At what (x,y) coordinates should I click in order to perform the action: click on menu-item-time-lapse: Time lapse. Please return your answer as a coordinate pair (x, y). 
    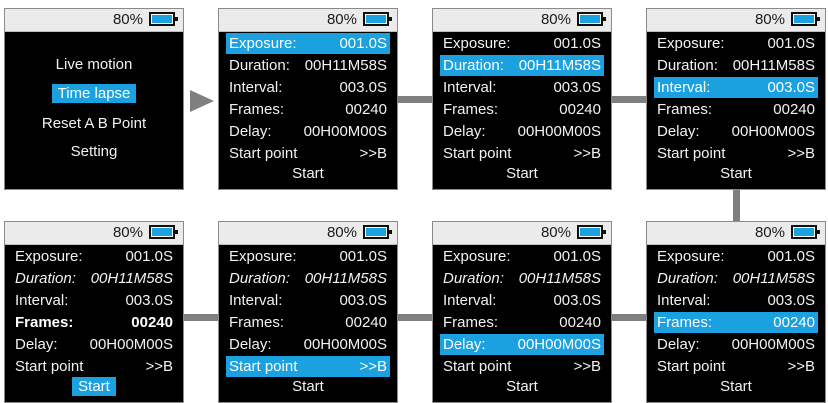
    Looking at the image, I should click on (94, 93).